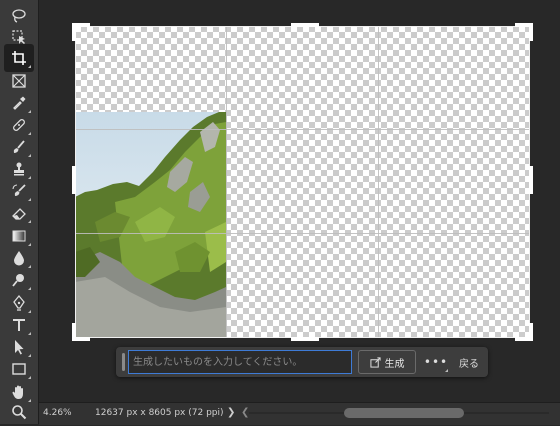 This screenshot has width=560, height=426. I want to click on more-options-button: •••, so click(436, 362).